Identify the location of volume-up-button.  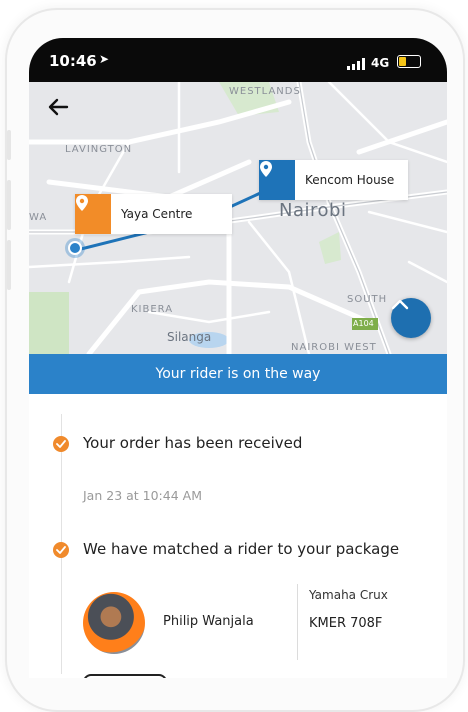
(9, 205).